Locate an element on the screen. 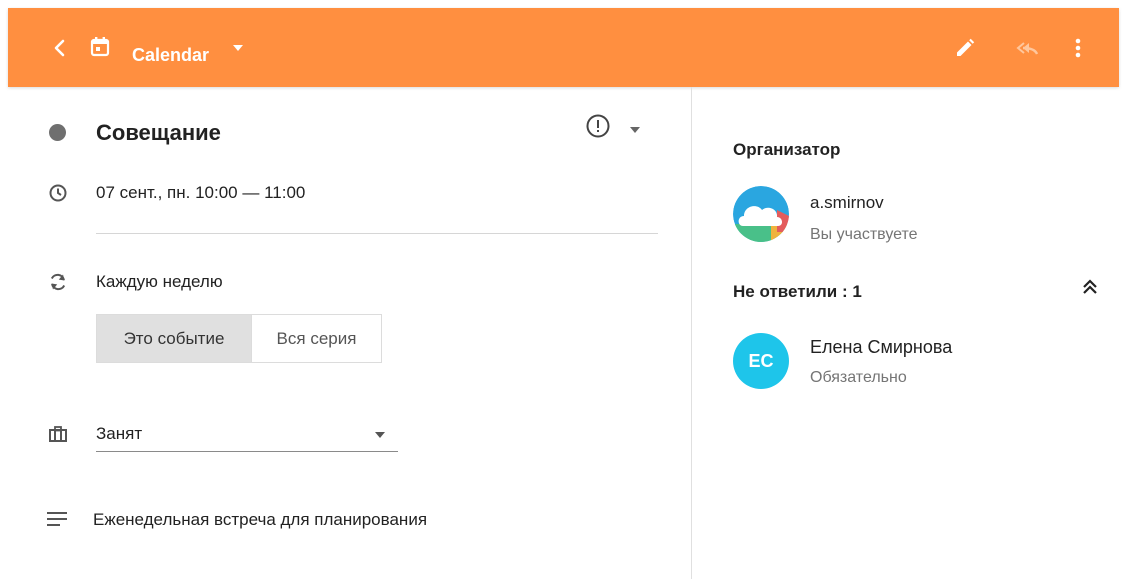  scope-this-event-button: Это событие is located at coordinates (174, 338).